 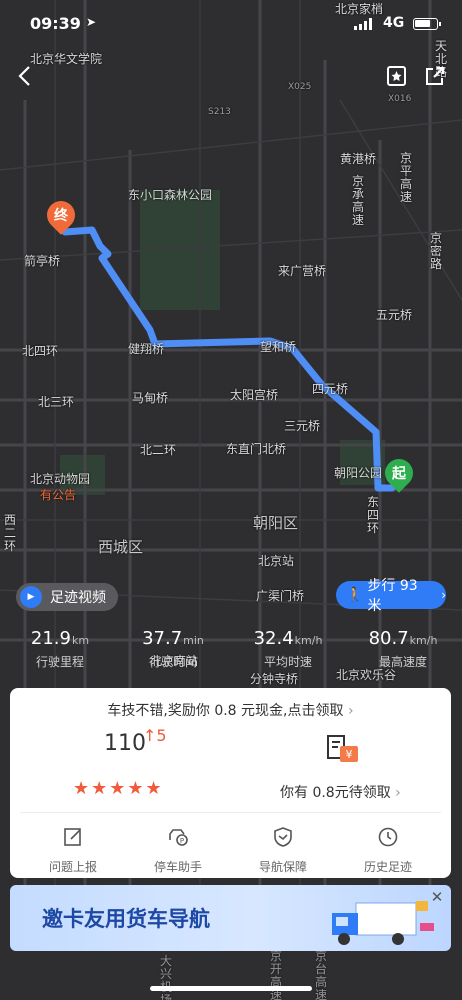 I want to click on map-label: 大兴机场, so click(x=166, y=977).